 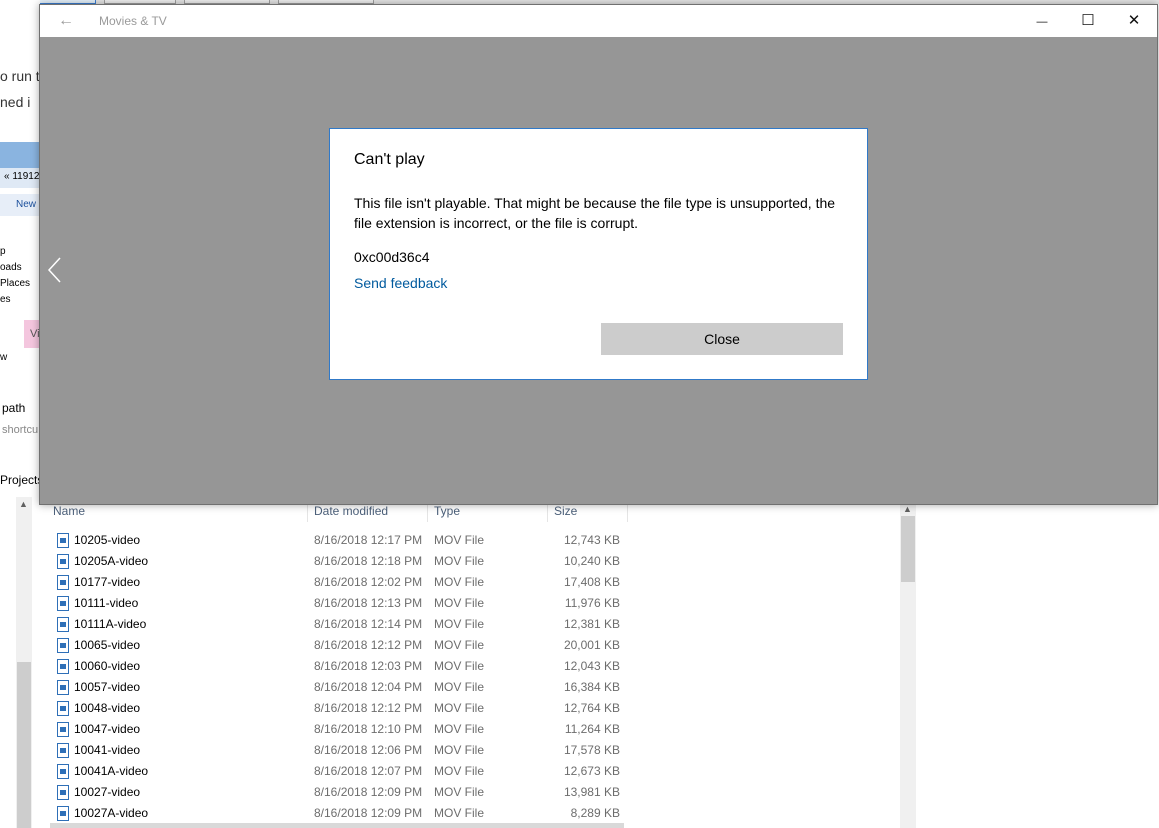 What do you see at coordinates (565, 511) in the screenshot?
I see `column-header-size: Size` at bounding box center [565, 511].